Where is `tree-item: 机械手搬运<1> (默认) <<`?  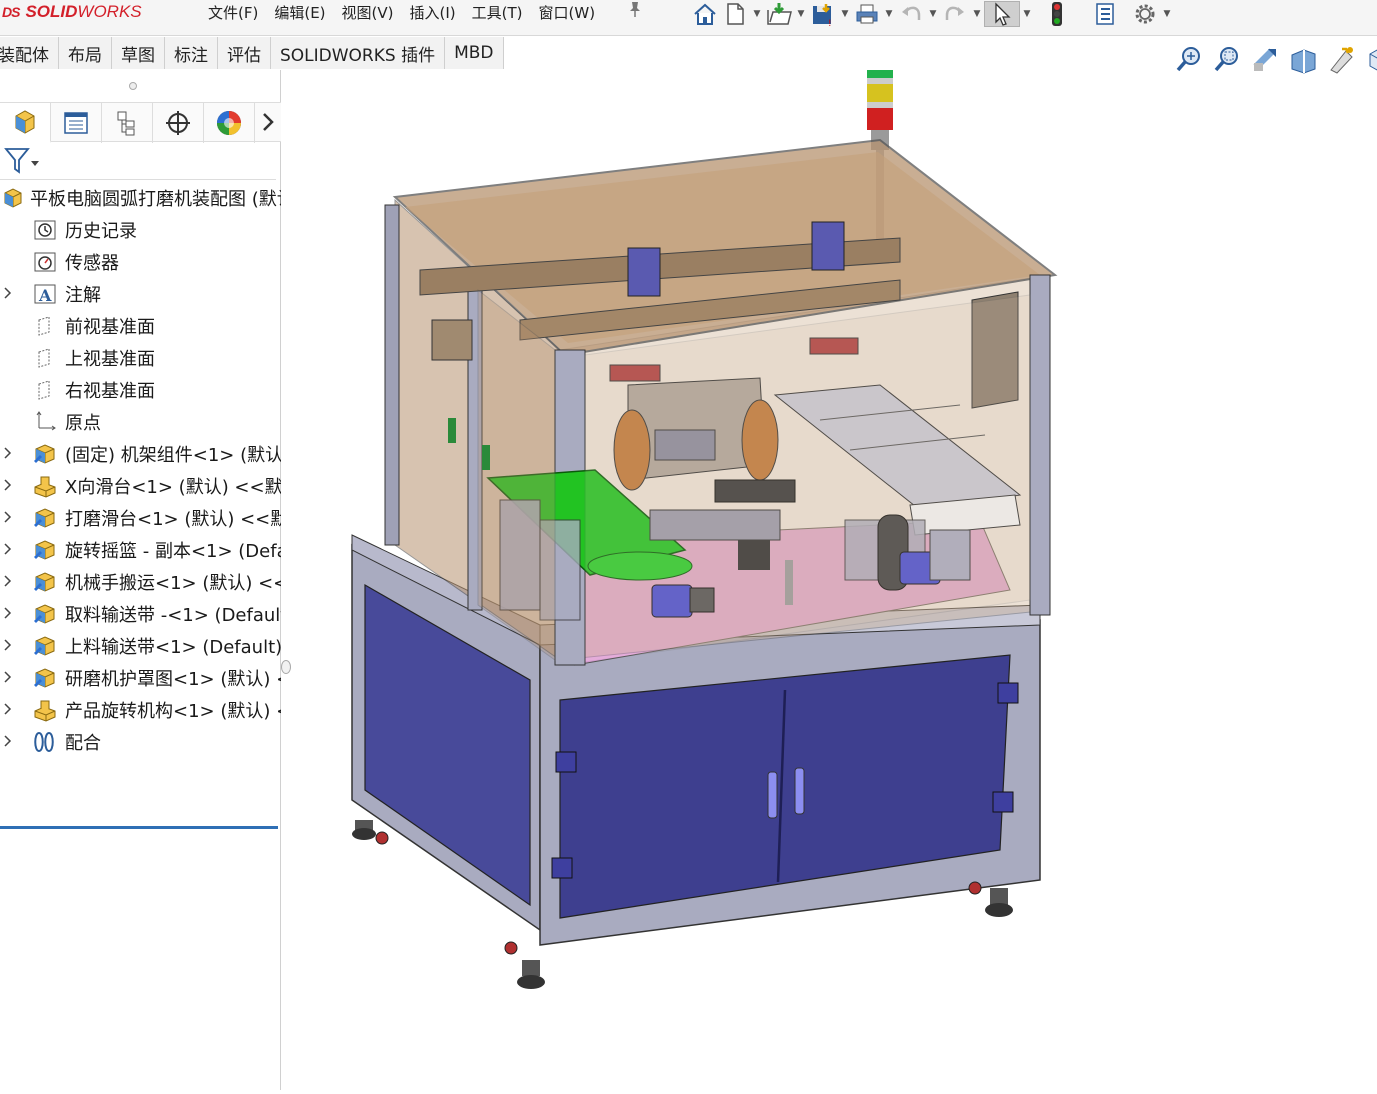 tree-item: 机械手搬运<1> (默认) << is located at coordinates (140, 582).